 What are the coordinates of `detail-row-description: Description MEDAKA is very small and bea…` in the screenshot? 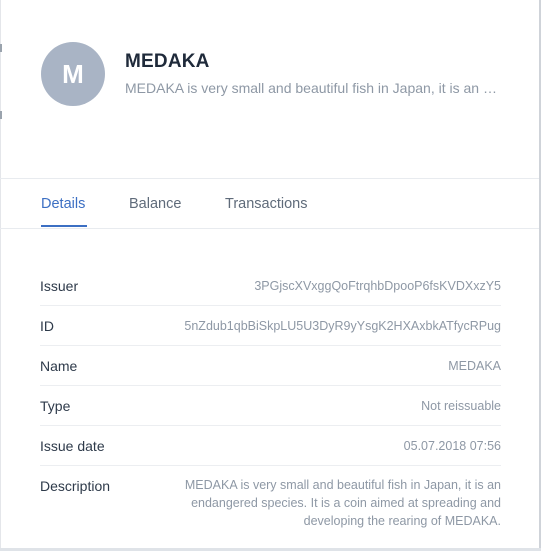 It's located at (270, 501).